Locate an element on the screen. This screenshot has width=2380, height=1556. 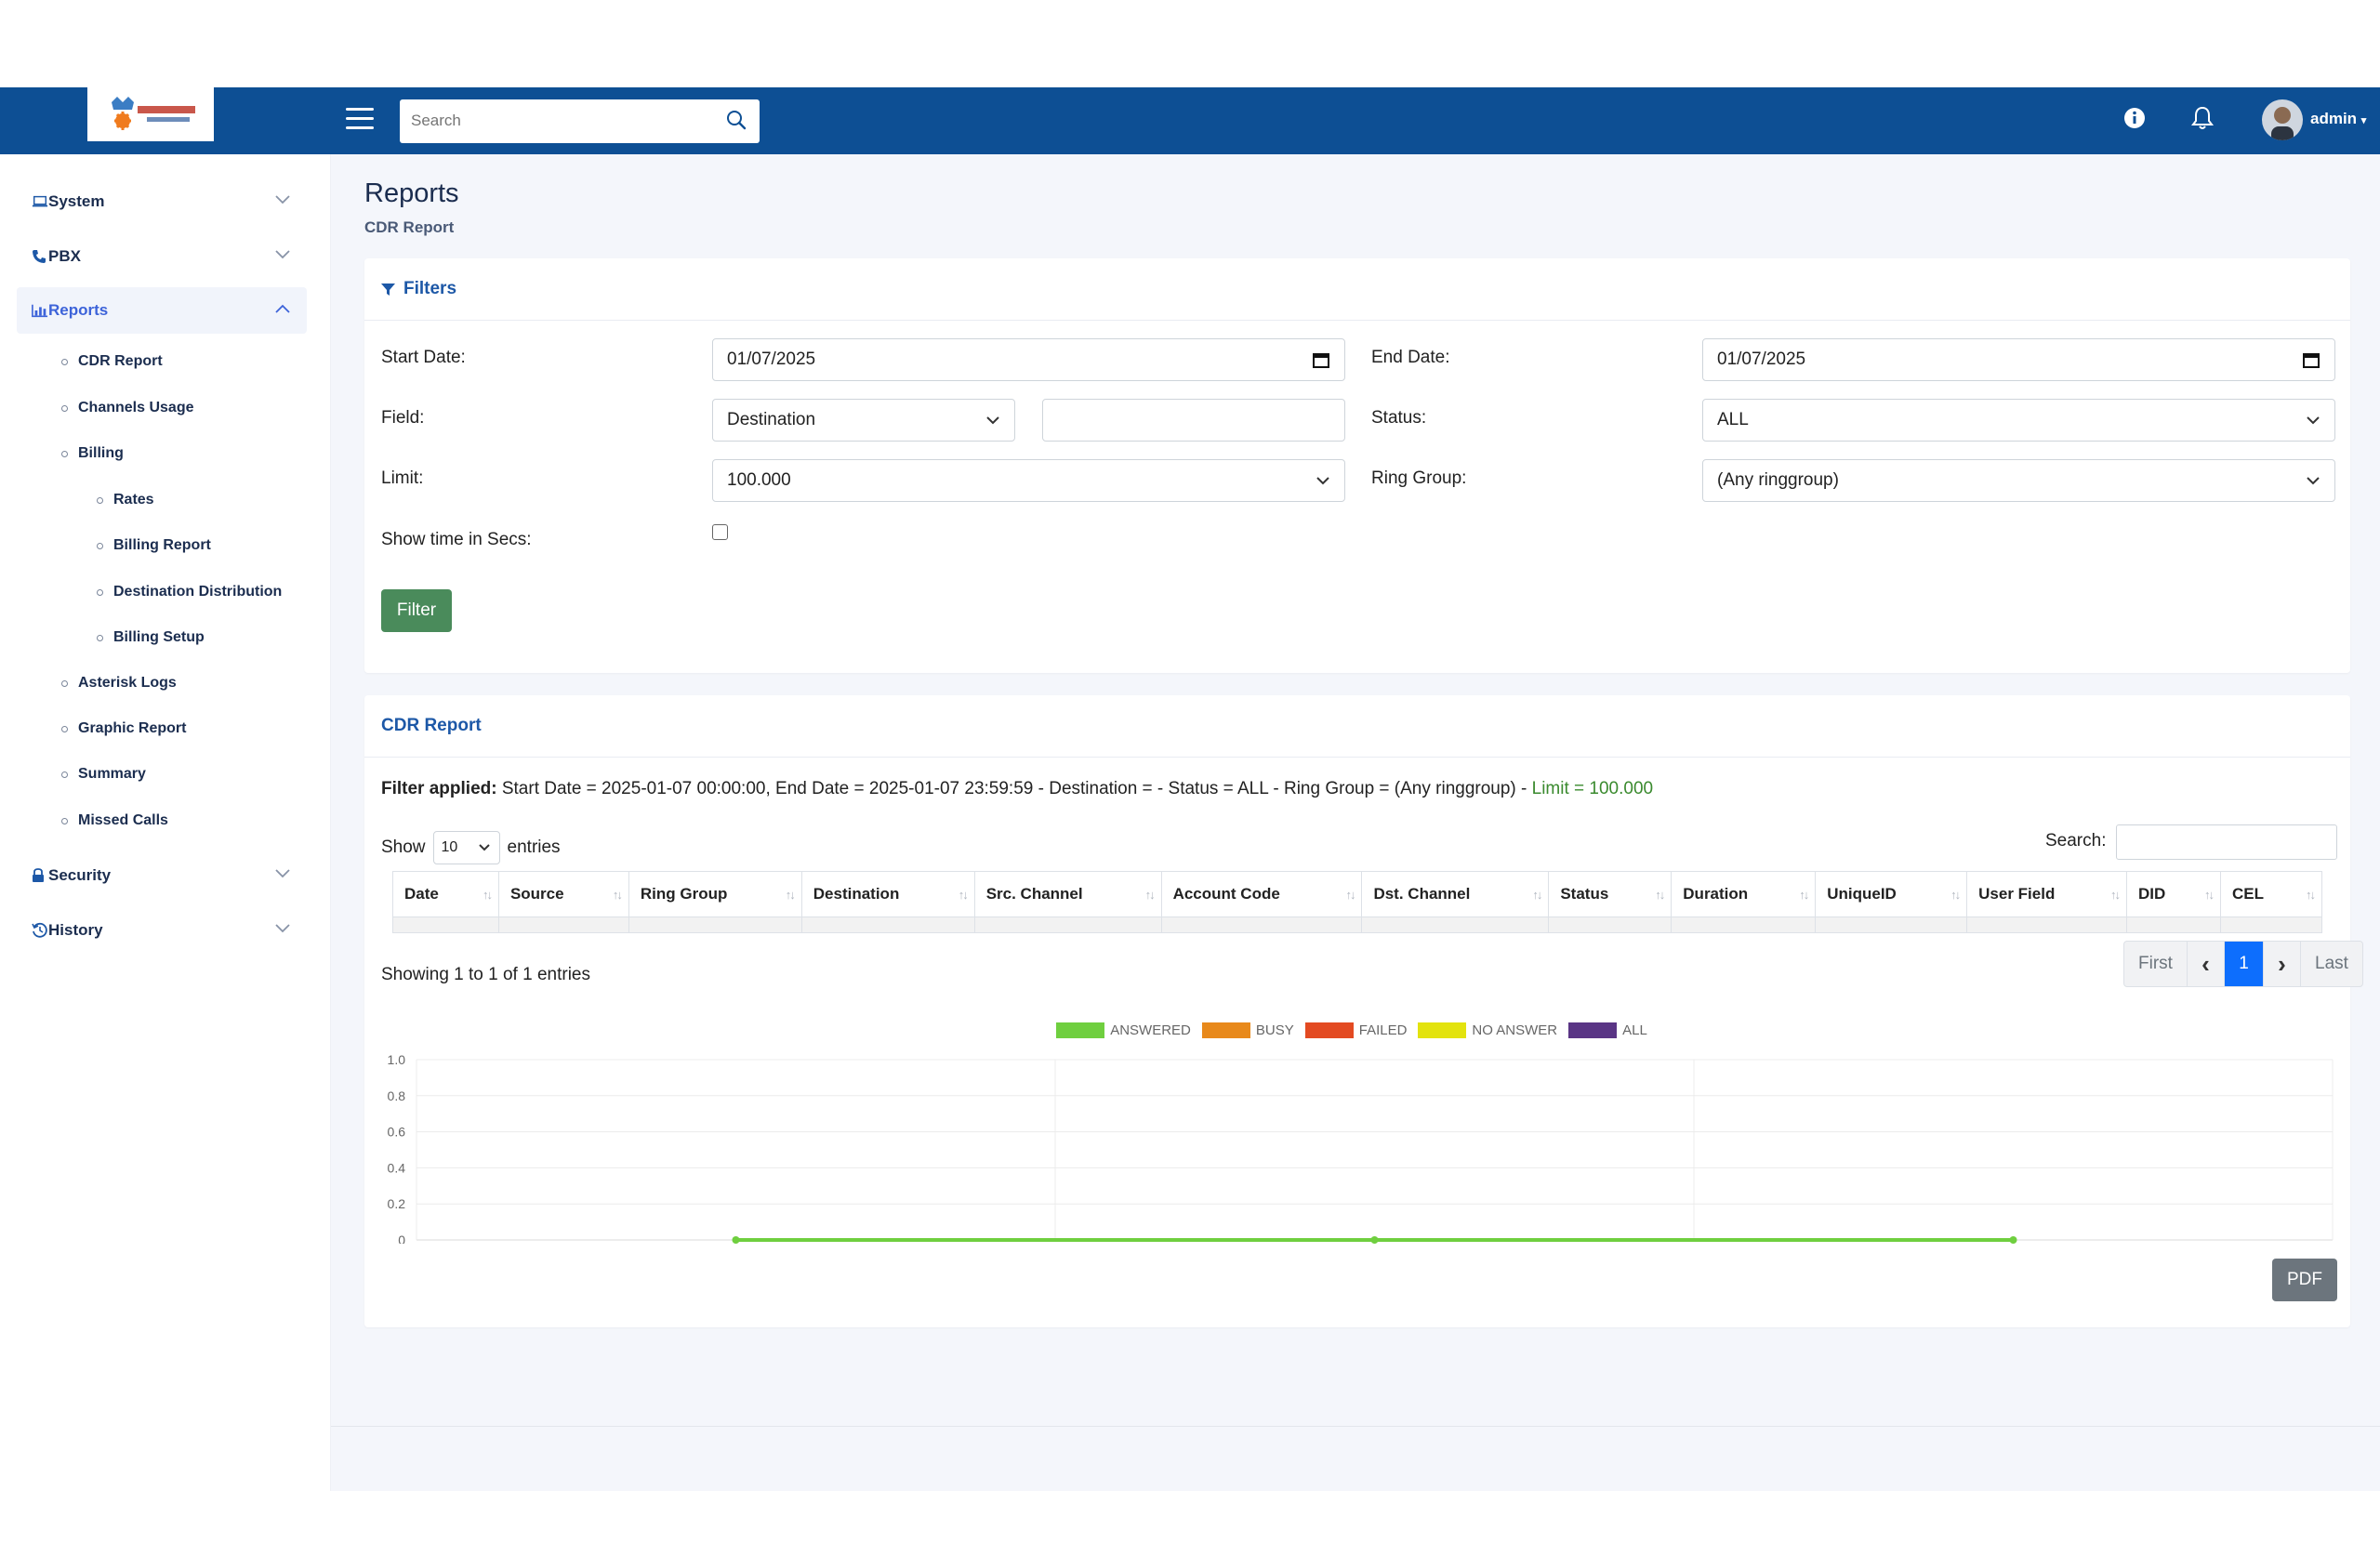
show-secs-checkbox is located at coordinates (720, 532).